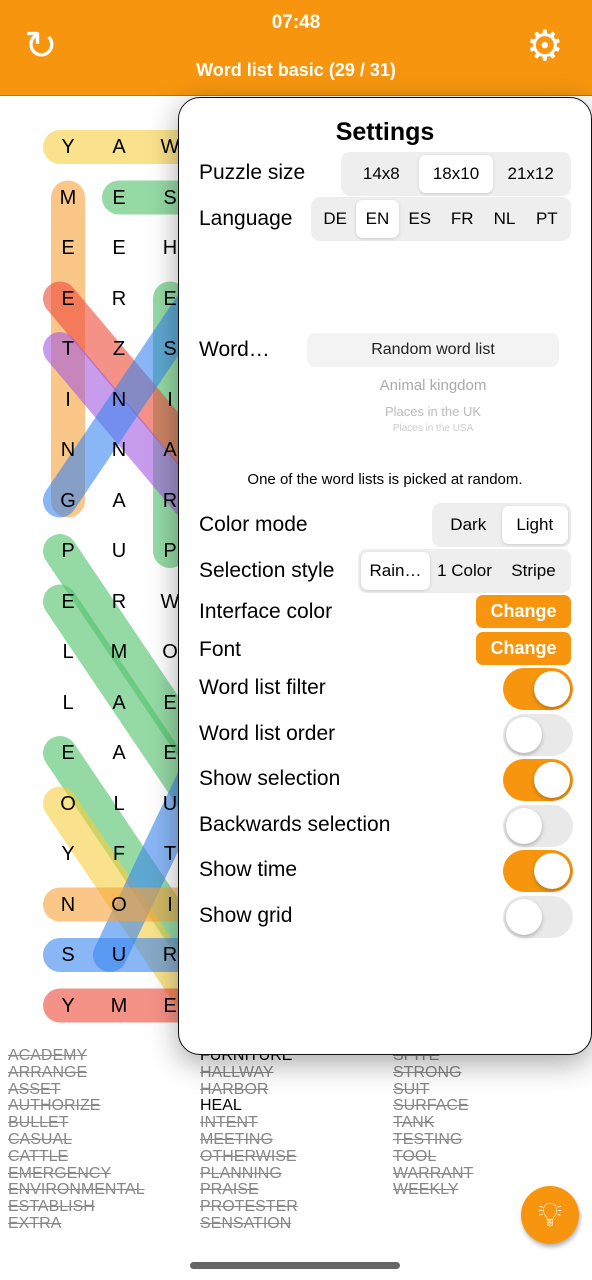 This screenshot has width=592, height=1280. What do you see at coordinates (35, 1223) in the screenshot?
I see `word-item: EXTRA` at bounding box center [35, 1223].